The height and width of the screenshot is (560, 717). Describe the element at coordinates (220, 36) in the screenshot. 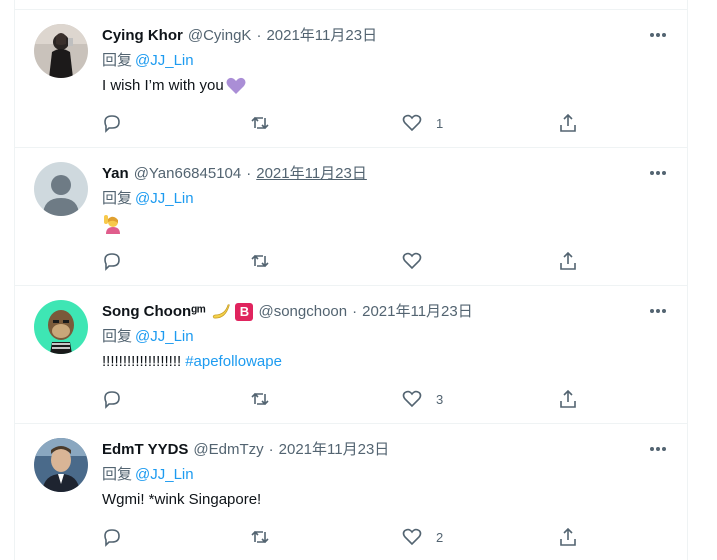

I see `author-handle: @CyingK` at that location.